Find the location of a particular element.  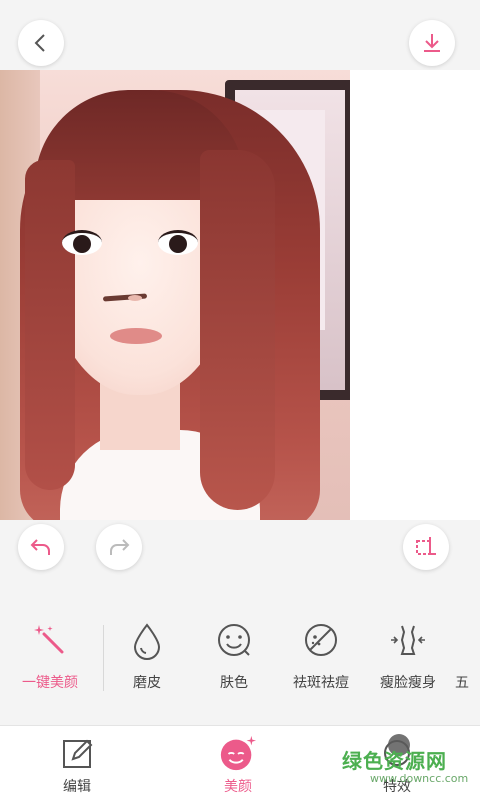

tool-label: 瘦脸瘦身 is located at coordinates (408, 683).